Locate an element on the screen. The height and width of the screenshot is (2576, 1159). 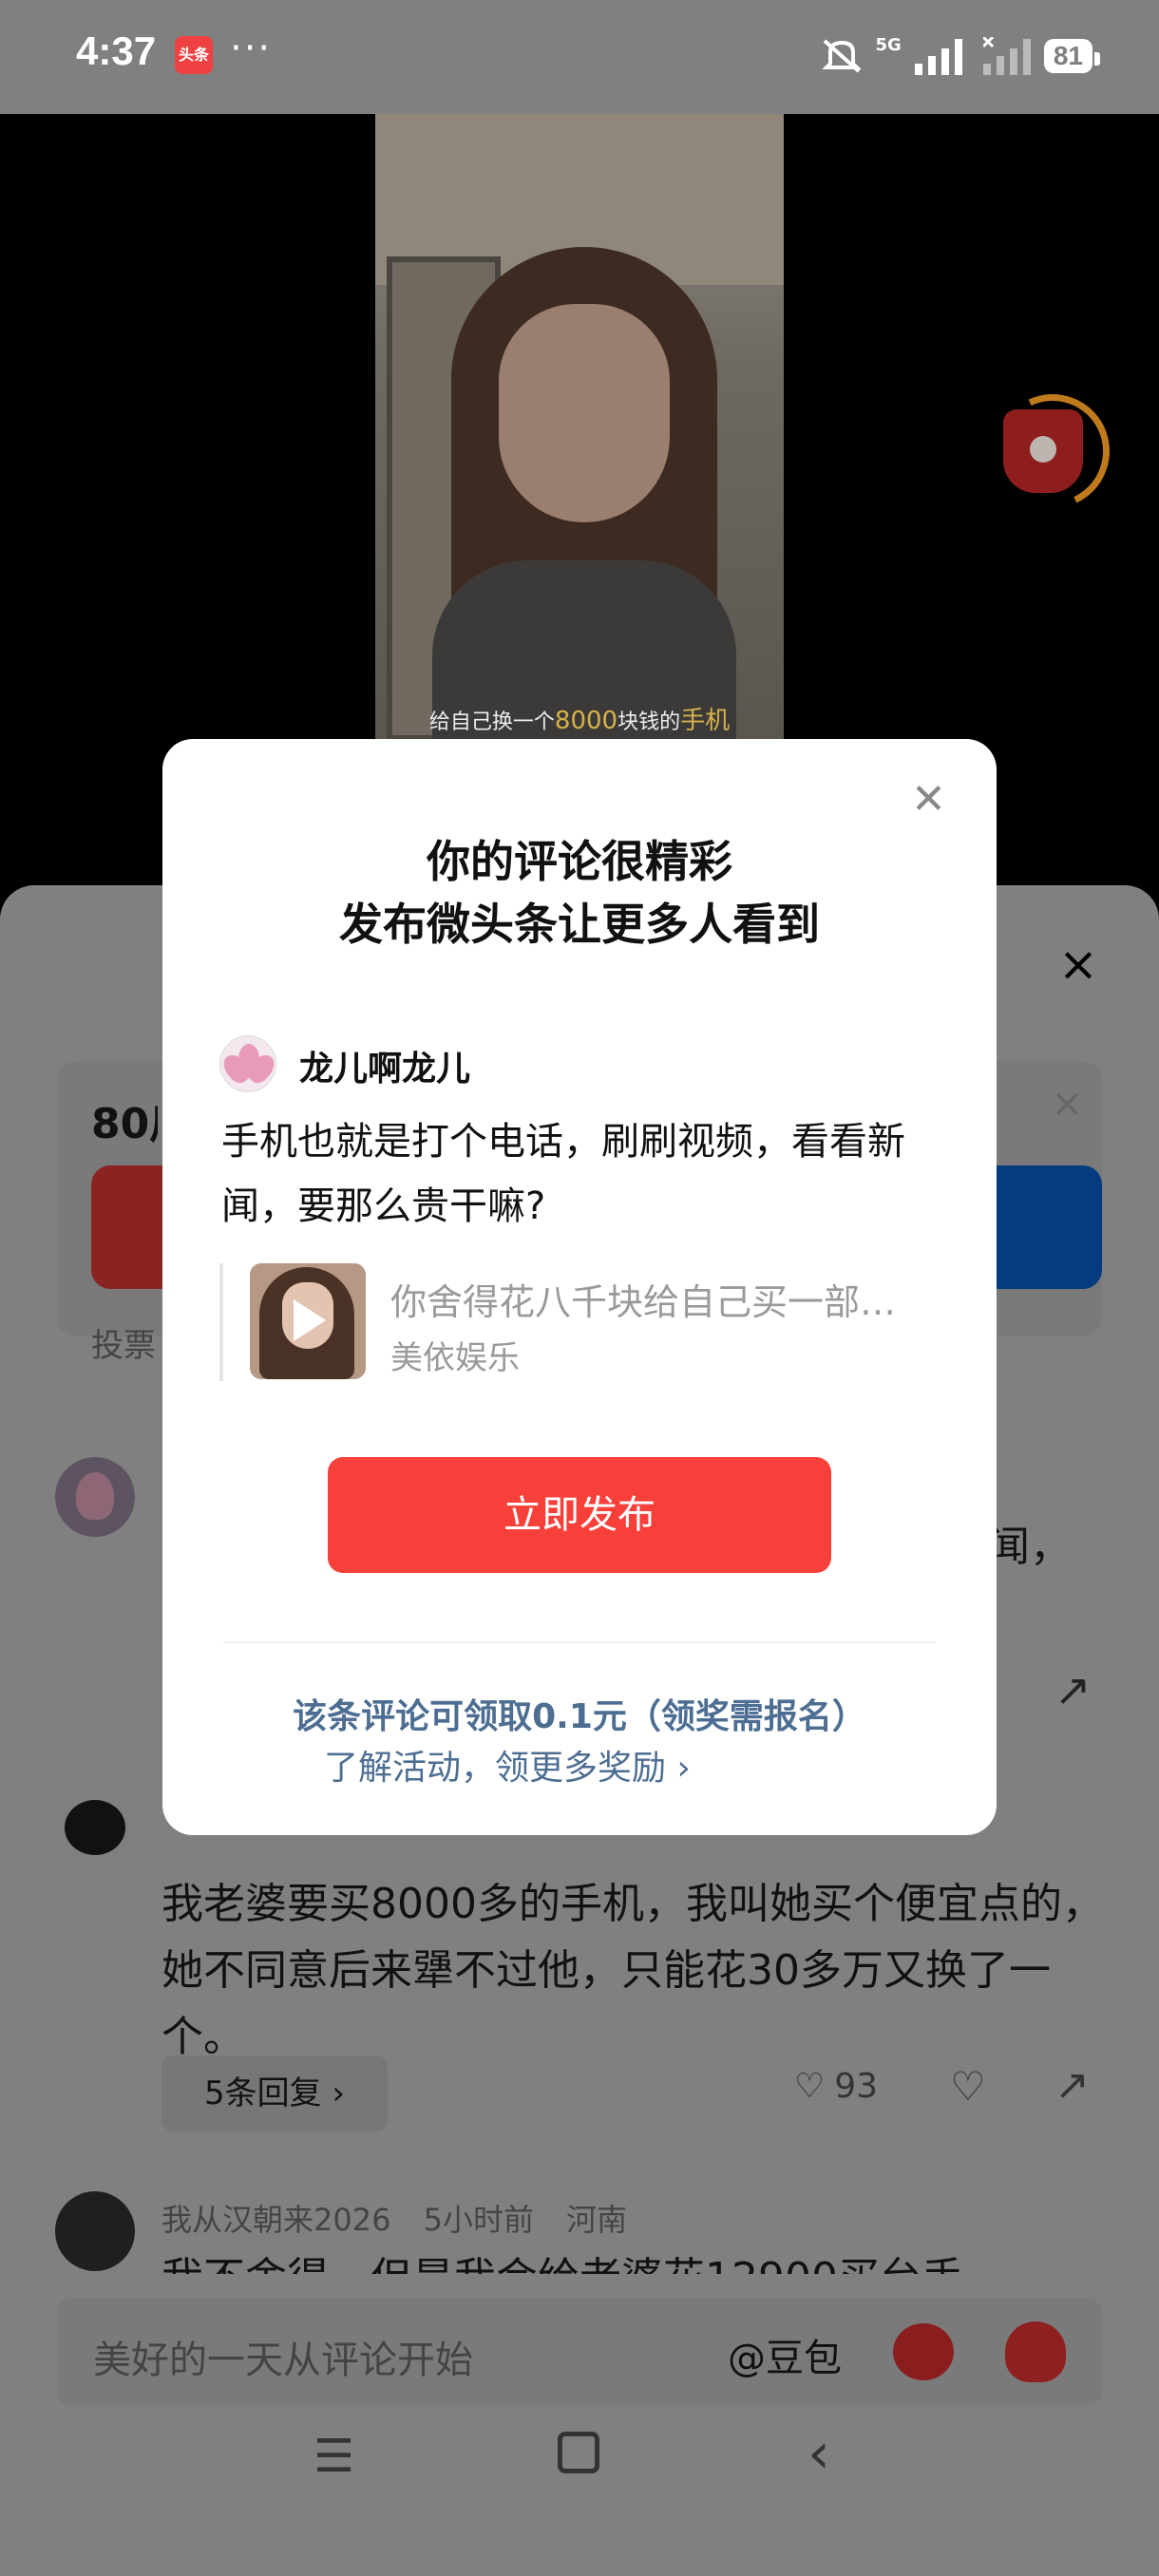
comment-username: 龙儿啊龙儿 is located at coordinates (385, 1069).